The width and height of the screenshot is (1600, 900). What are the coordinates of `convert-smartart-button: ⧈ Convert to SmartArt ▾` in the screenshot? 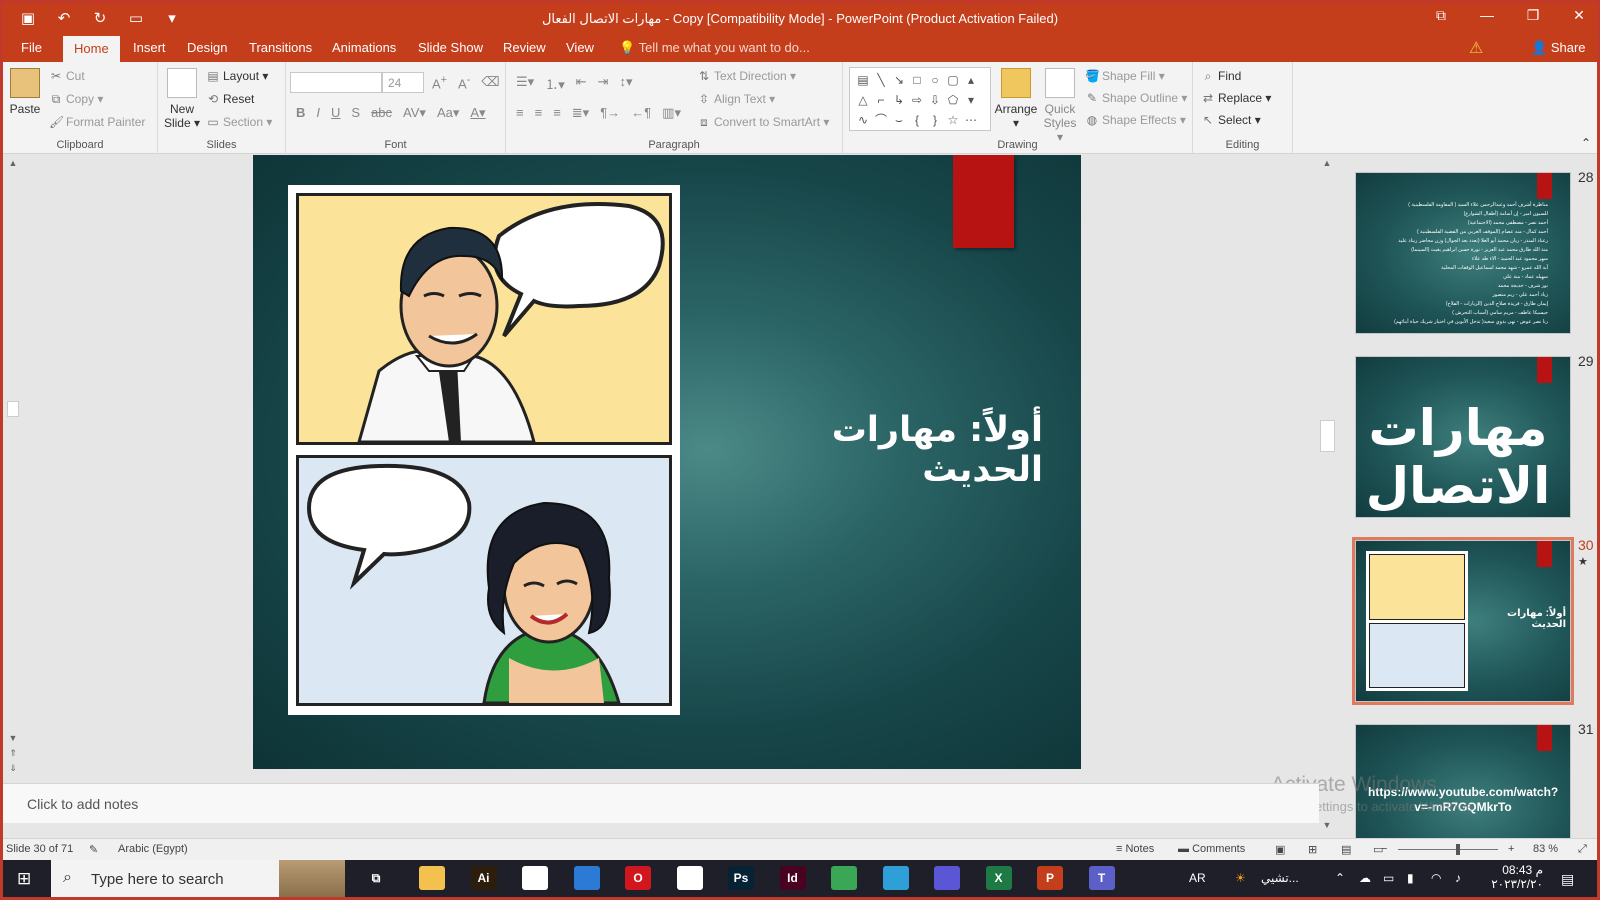 It's located at (763, 122).